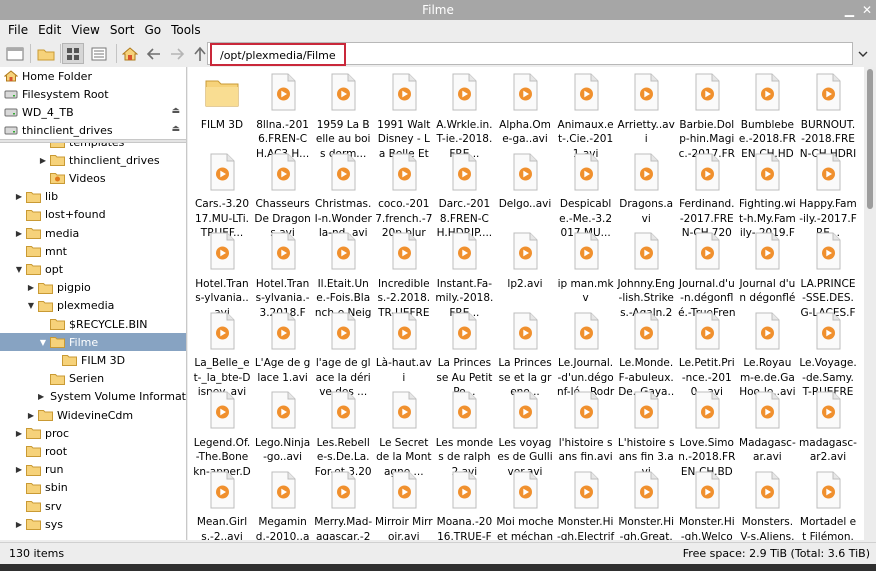  What do you see at coordinates (525, 433) in the screenshot?
I see `file-item: Les voyages de Gulliver.avi` at bounding box center [525, 433].